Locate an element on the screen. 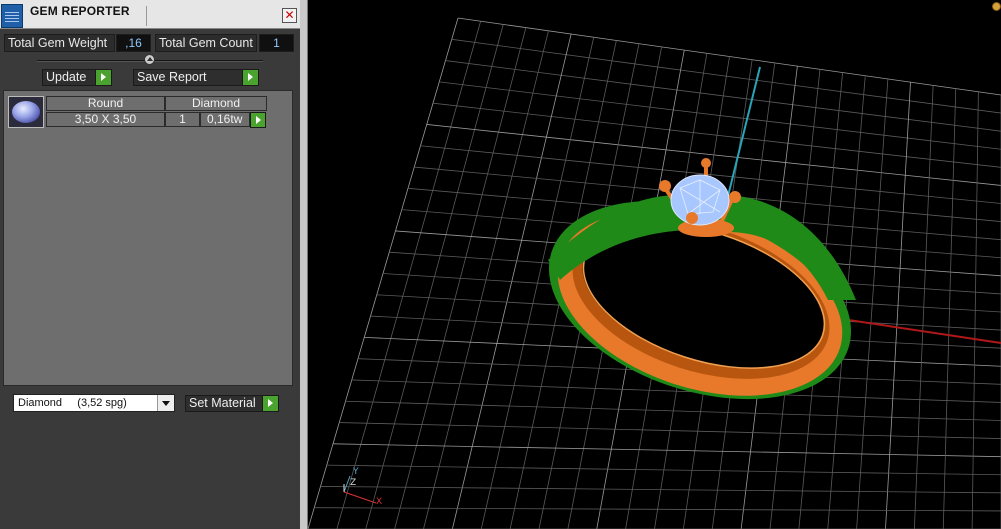 The image size is (1001, 529). total-gem-count-value: 1 is located at coordinates (276, 43).